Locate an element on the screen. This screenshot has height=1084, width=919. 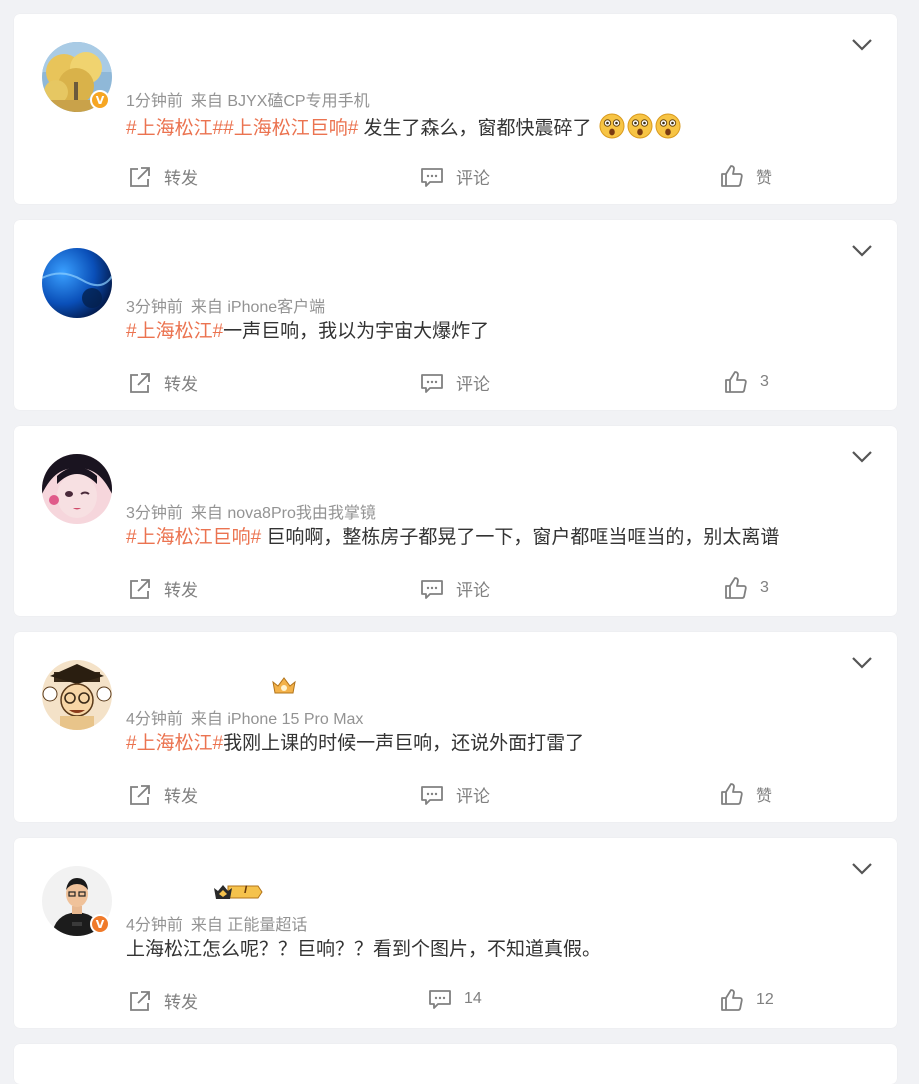
post-card is located at coordinates (455, 1064).